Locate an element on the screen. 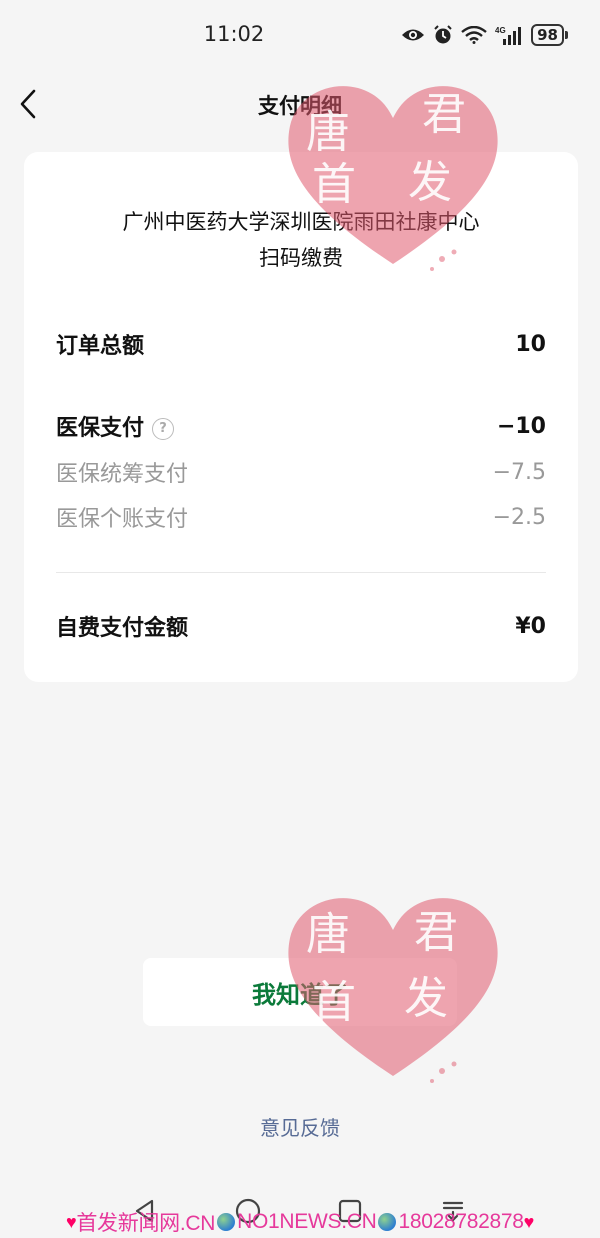 The height and width of the screenshot is (1238, 600). order-total-label: 订单总额 is located at coordinates (100, 346).